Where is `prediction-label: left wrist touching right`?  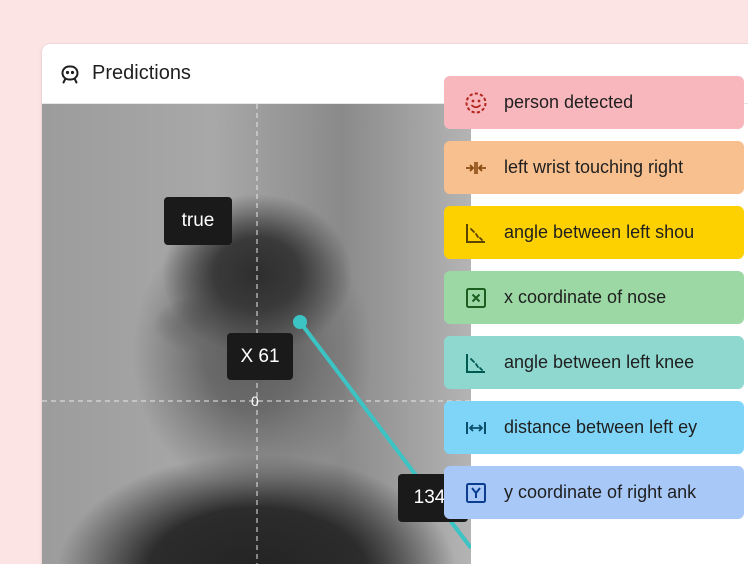 prediction-label: left wrist touching right is located at coordinates (594, 167).